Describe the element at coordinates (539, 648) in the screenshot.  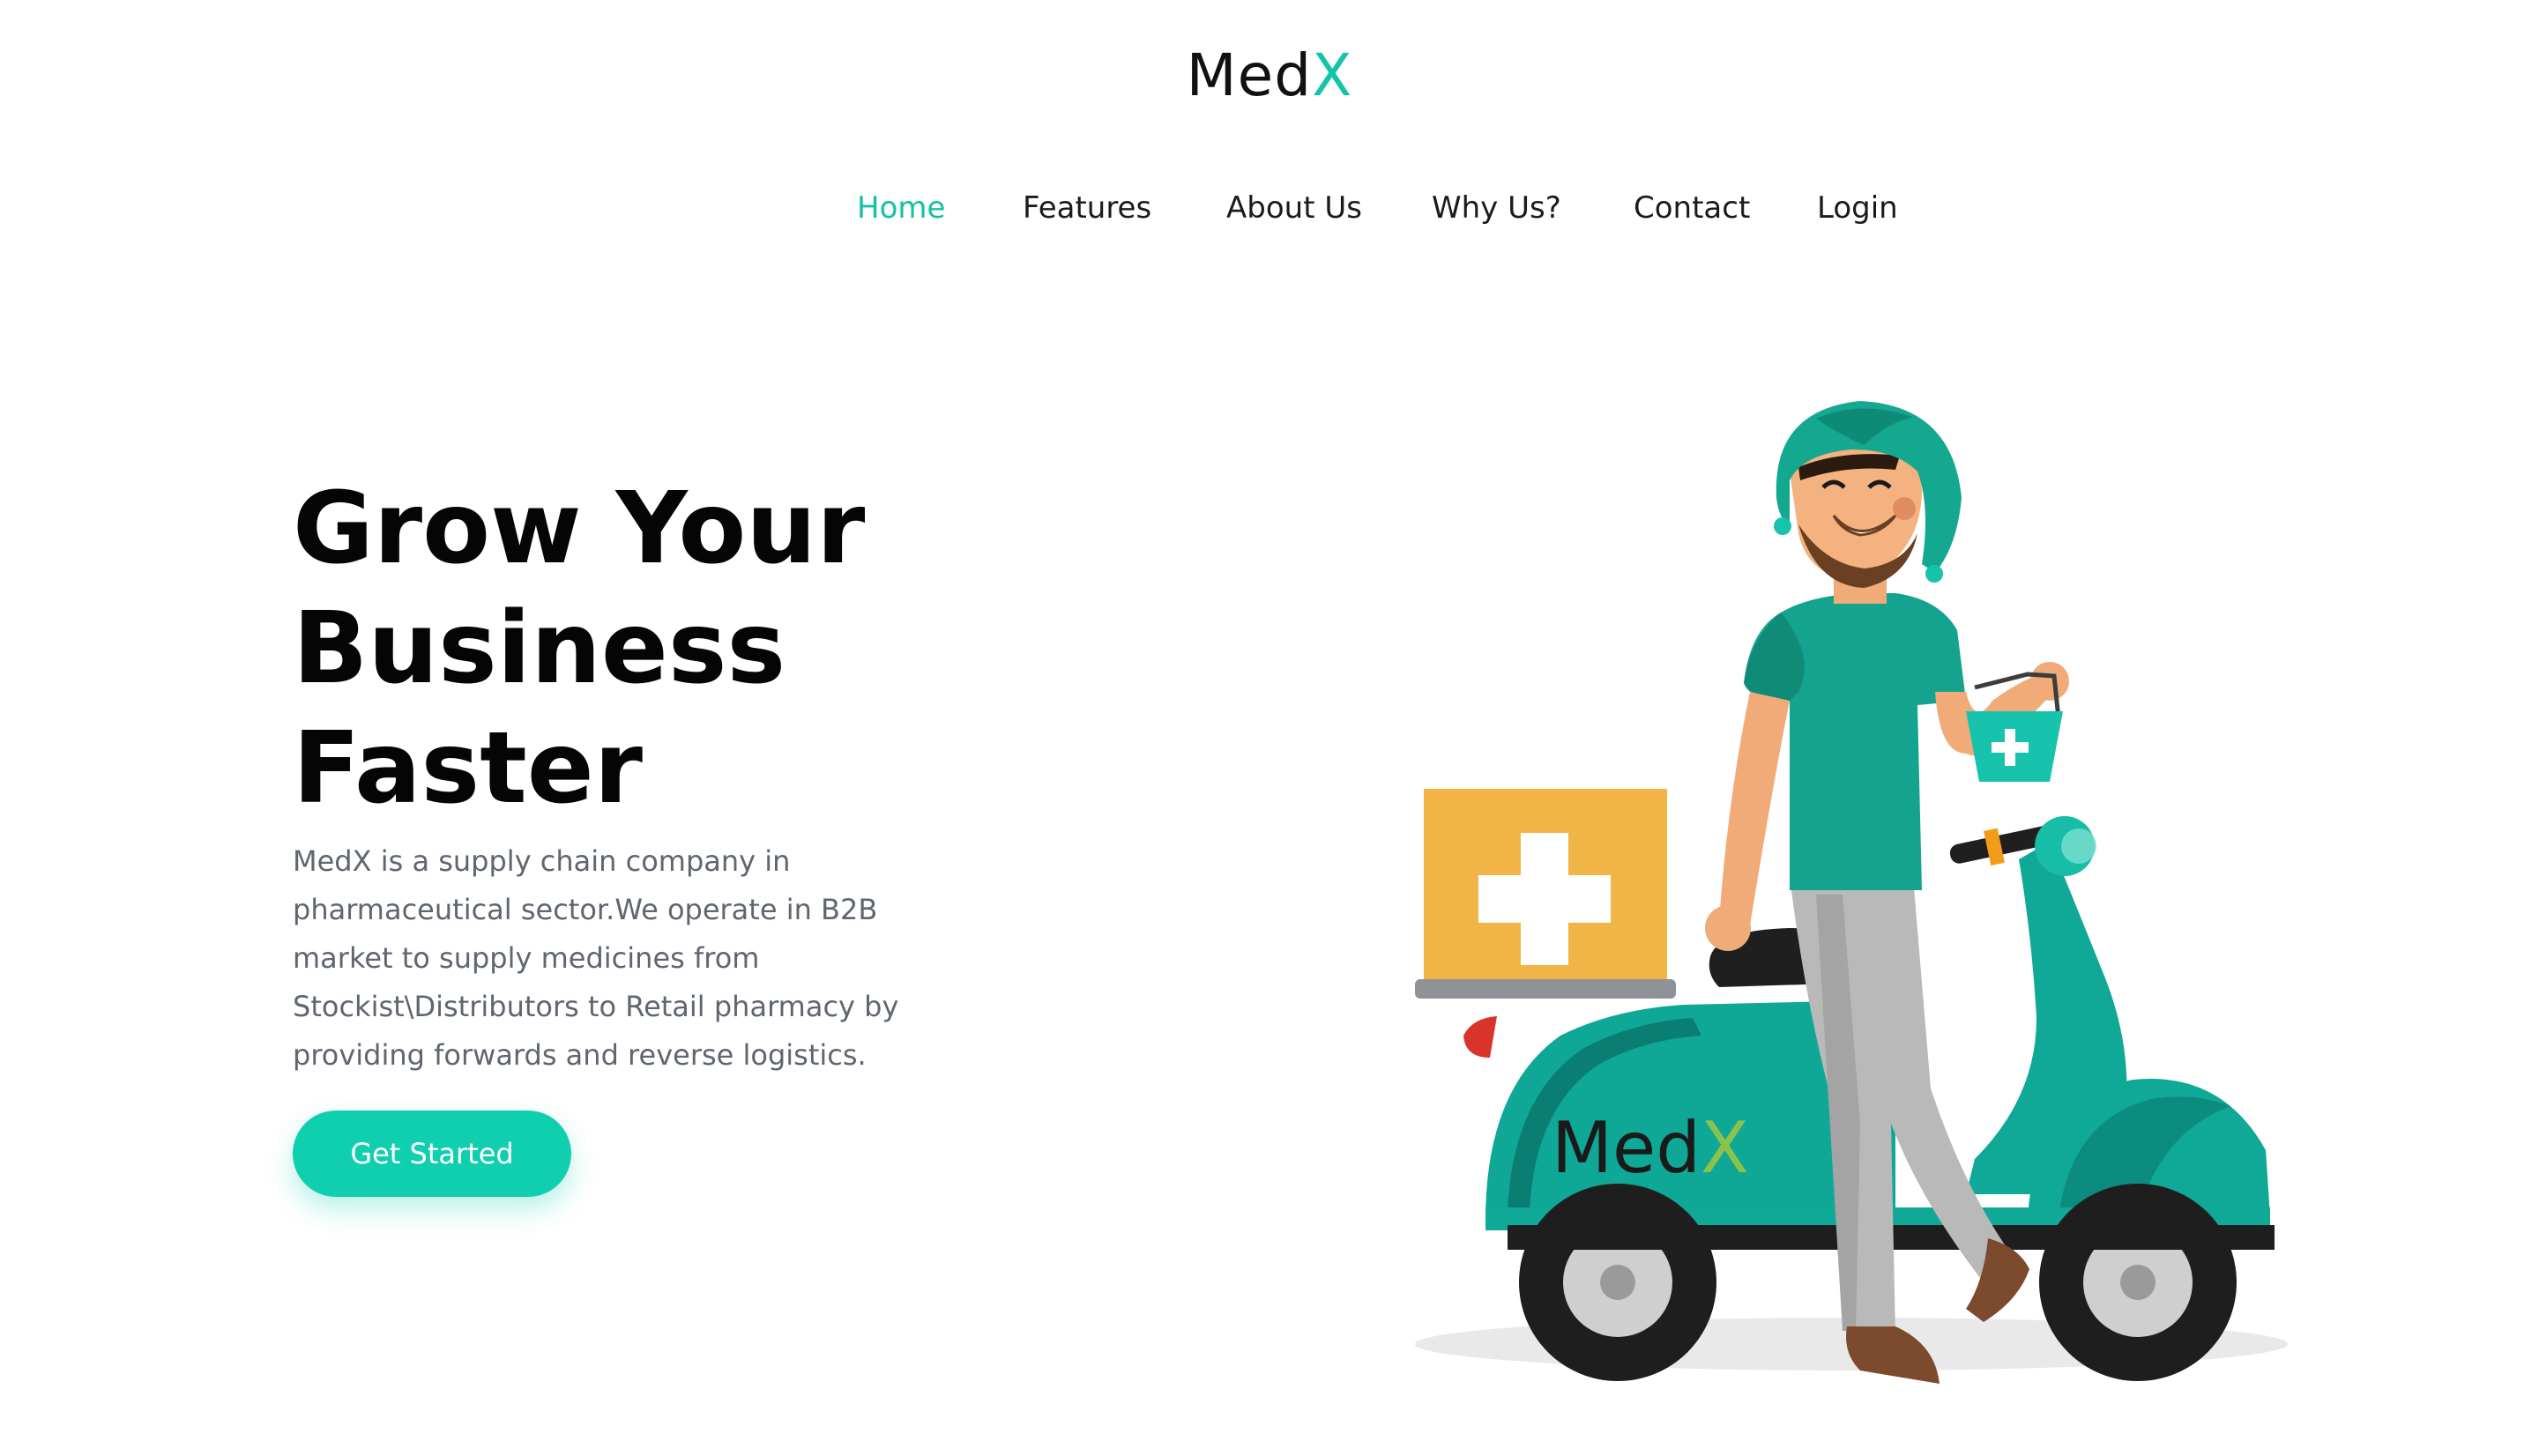
I see `hero-title-line-2: Business` at that location.